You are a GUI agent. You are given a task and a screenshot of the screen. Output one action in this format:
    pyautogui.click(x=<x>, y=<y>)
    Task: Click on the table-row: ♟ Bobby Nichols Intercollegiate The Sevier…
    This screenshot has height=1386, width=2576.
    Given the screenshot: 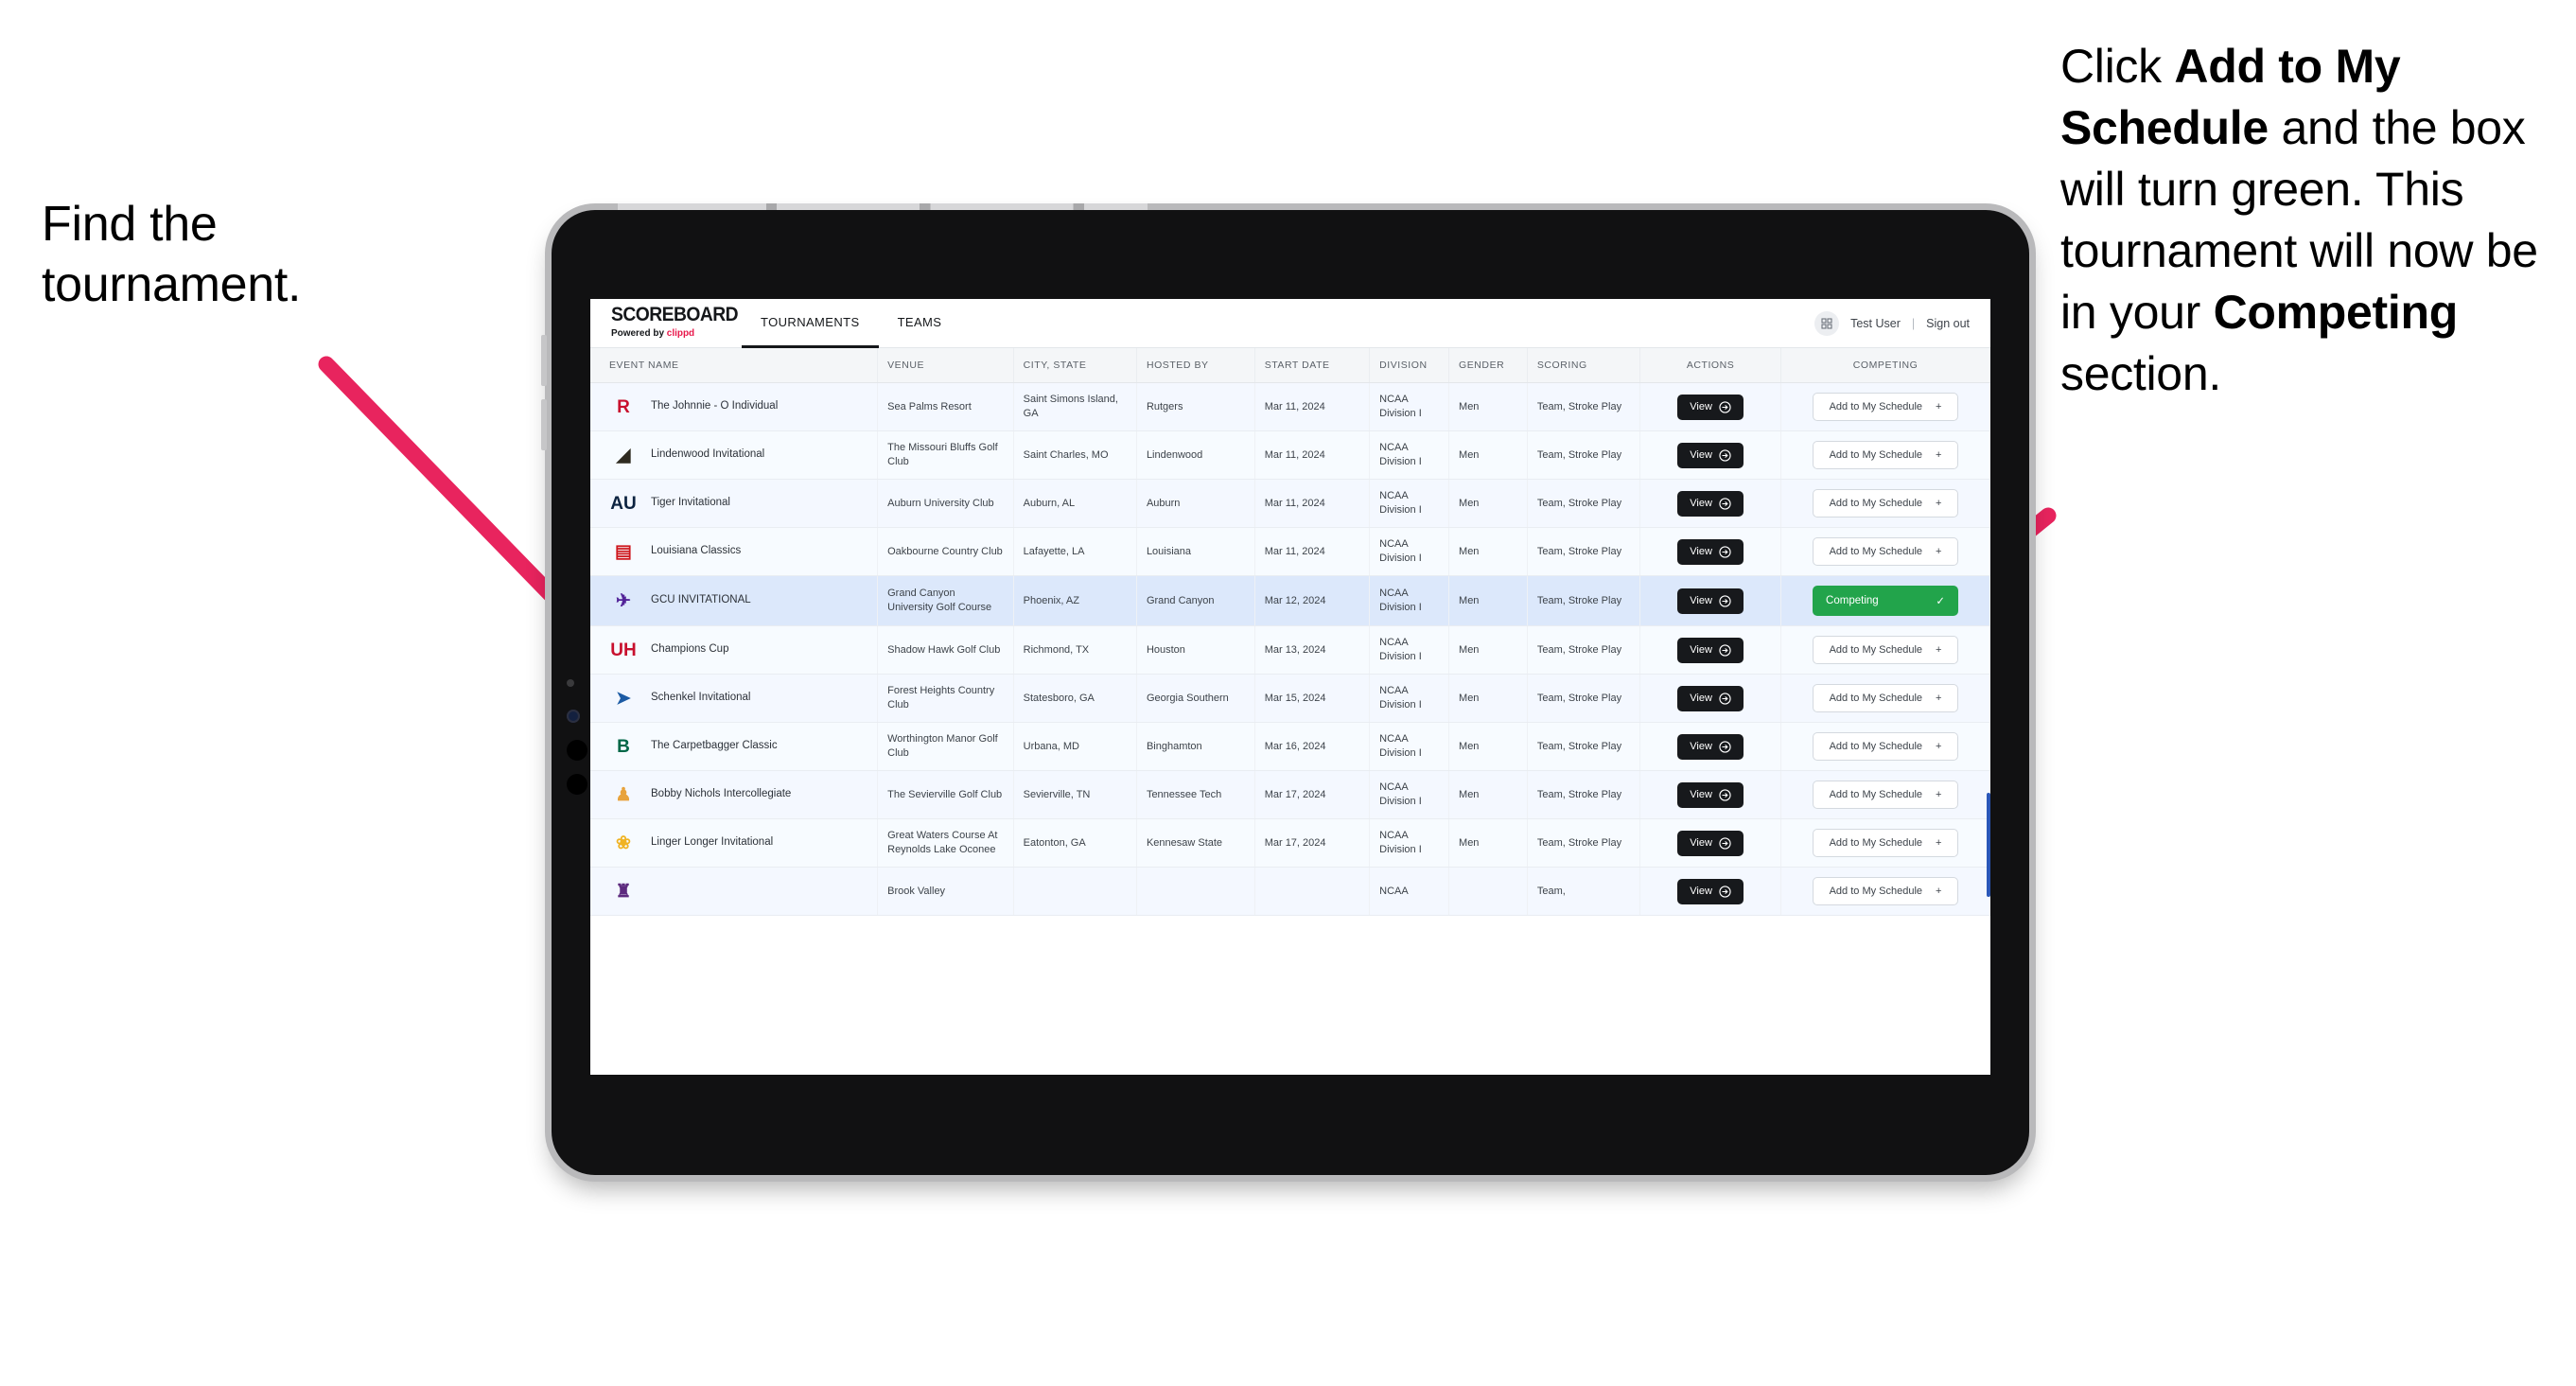 What is the action you would take?
    pyautogui.click(x=1290, y=794)
    